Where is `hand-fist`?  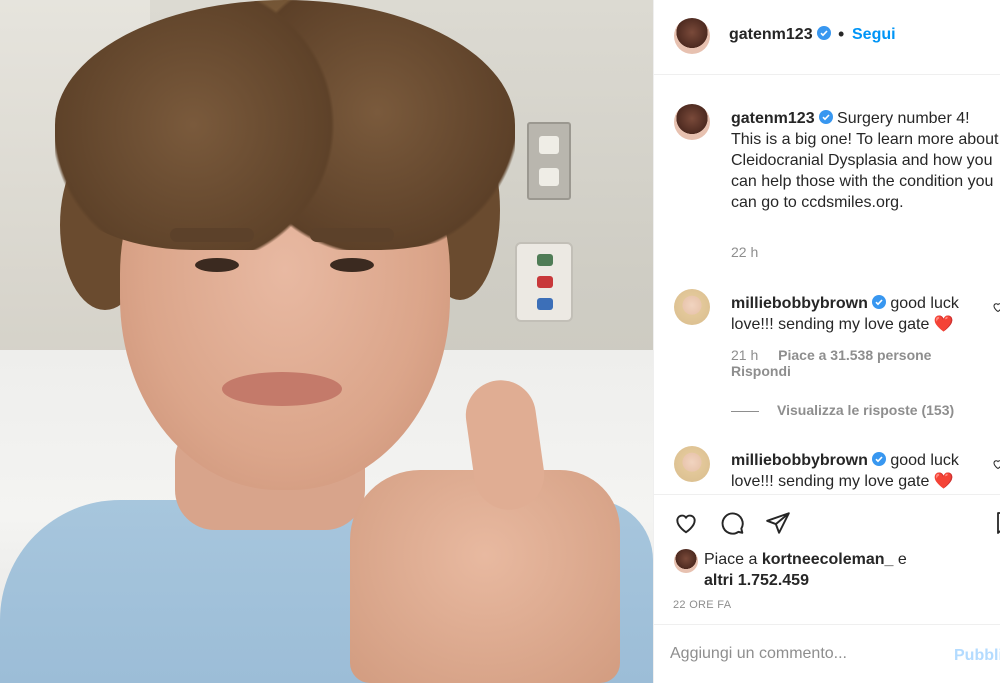 hand-fist is located at coordinates (485, 576).